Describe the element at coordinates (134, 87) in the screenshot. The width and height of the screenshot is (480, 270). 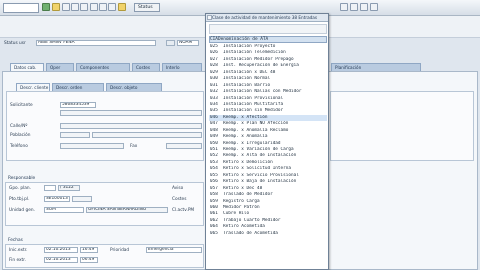
I see `subtab-descr-objeto: Descr. objeto` at that location.